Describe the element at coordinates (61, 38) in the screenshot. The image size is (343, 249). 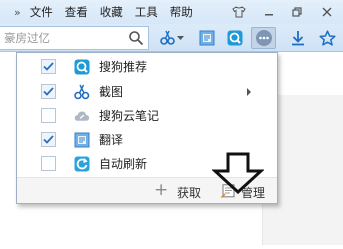
I see `search-input` at that location.